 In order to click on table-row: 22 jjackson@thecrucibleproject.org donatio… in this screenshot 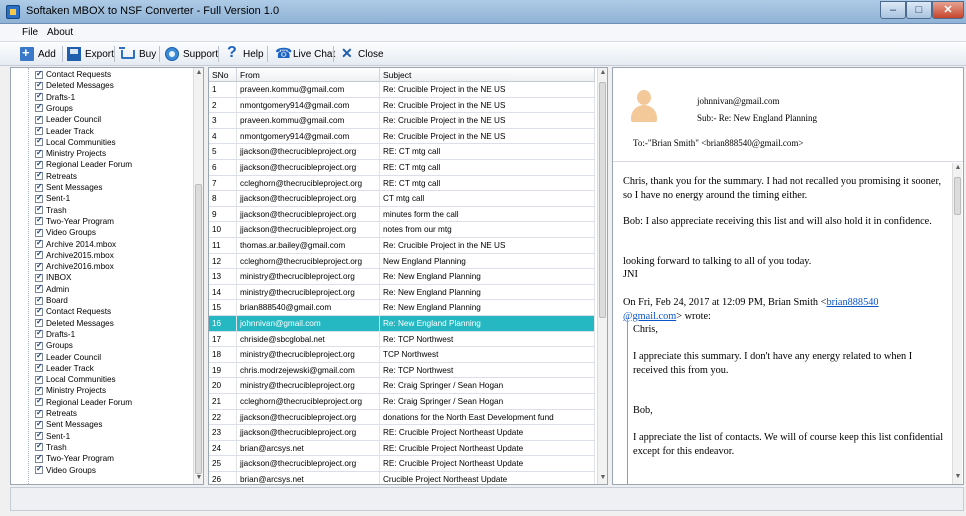, I will do `click(402, 417)`.